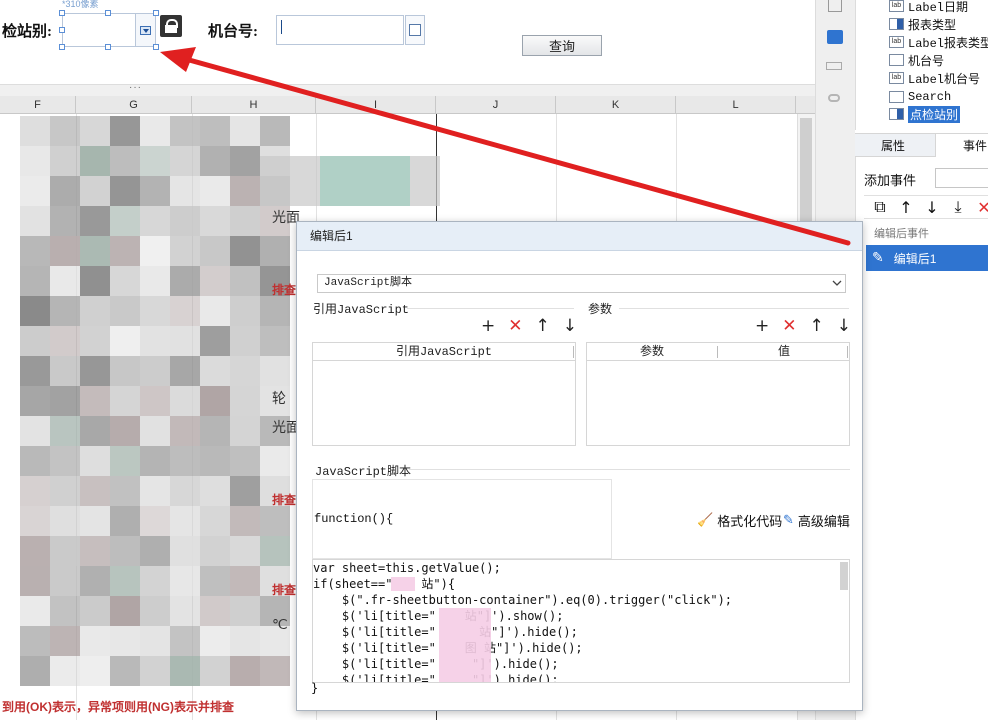 This screenshot has height=720, width=988. What do you see at coordinates (581, 283) in the screenshot?
I see `event-type-select: JavaScript脚本` at bounding box center [581, 283].